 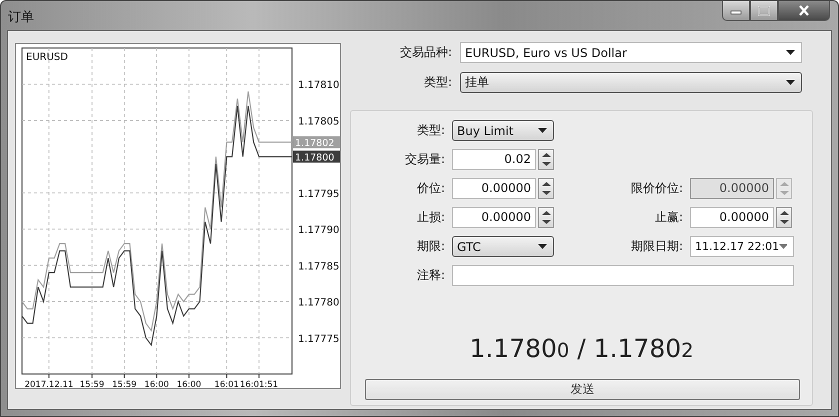 What do you see at coordinates (668, 217) in the screenshot?
I see `field-label: 止赢:` at bounding box center [668, 217].